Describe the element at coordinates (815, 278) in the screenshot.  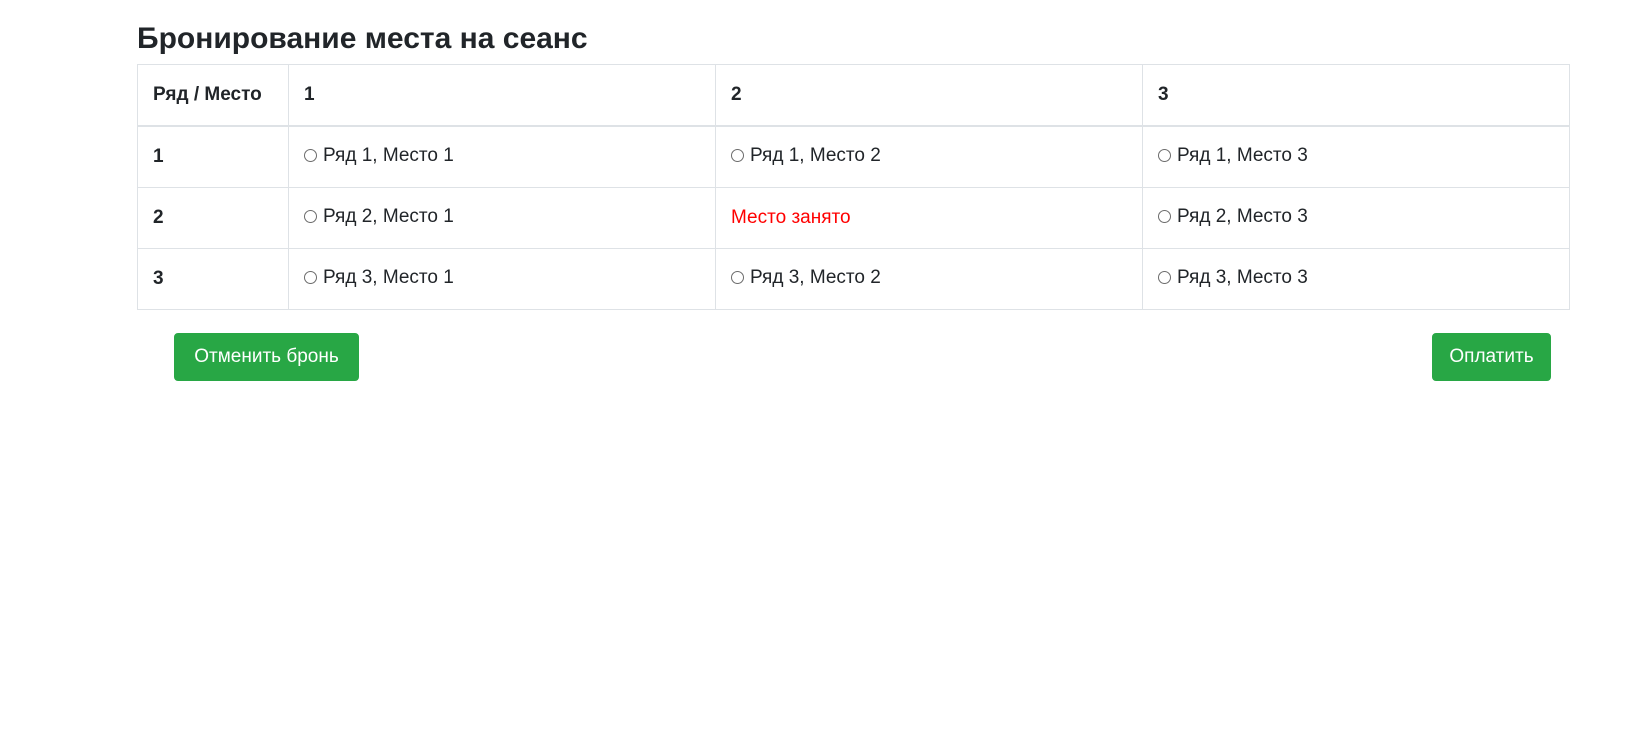
I see `seat-label: Ряд 3, Место 2` at that location.